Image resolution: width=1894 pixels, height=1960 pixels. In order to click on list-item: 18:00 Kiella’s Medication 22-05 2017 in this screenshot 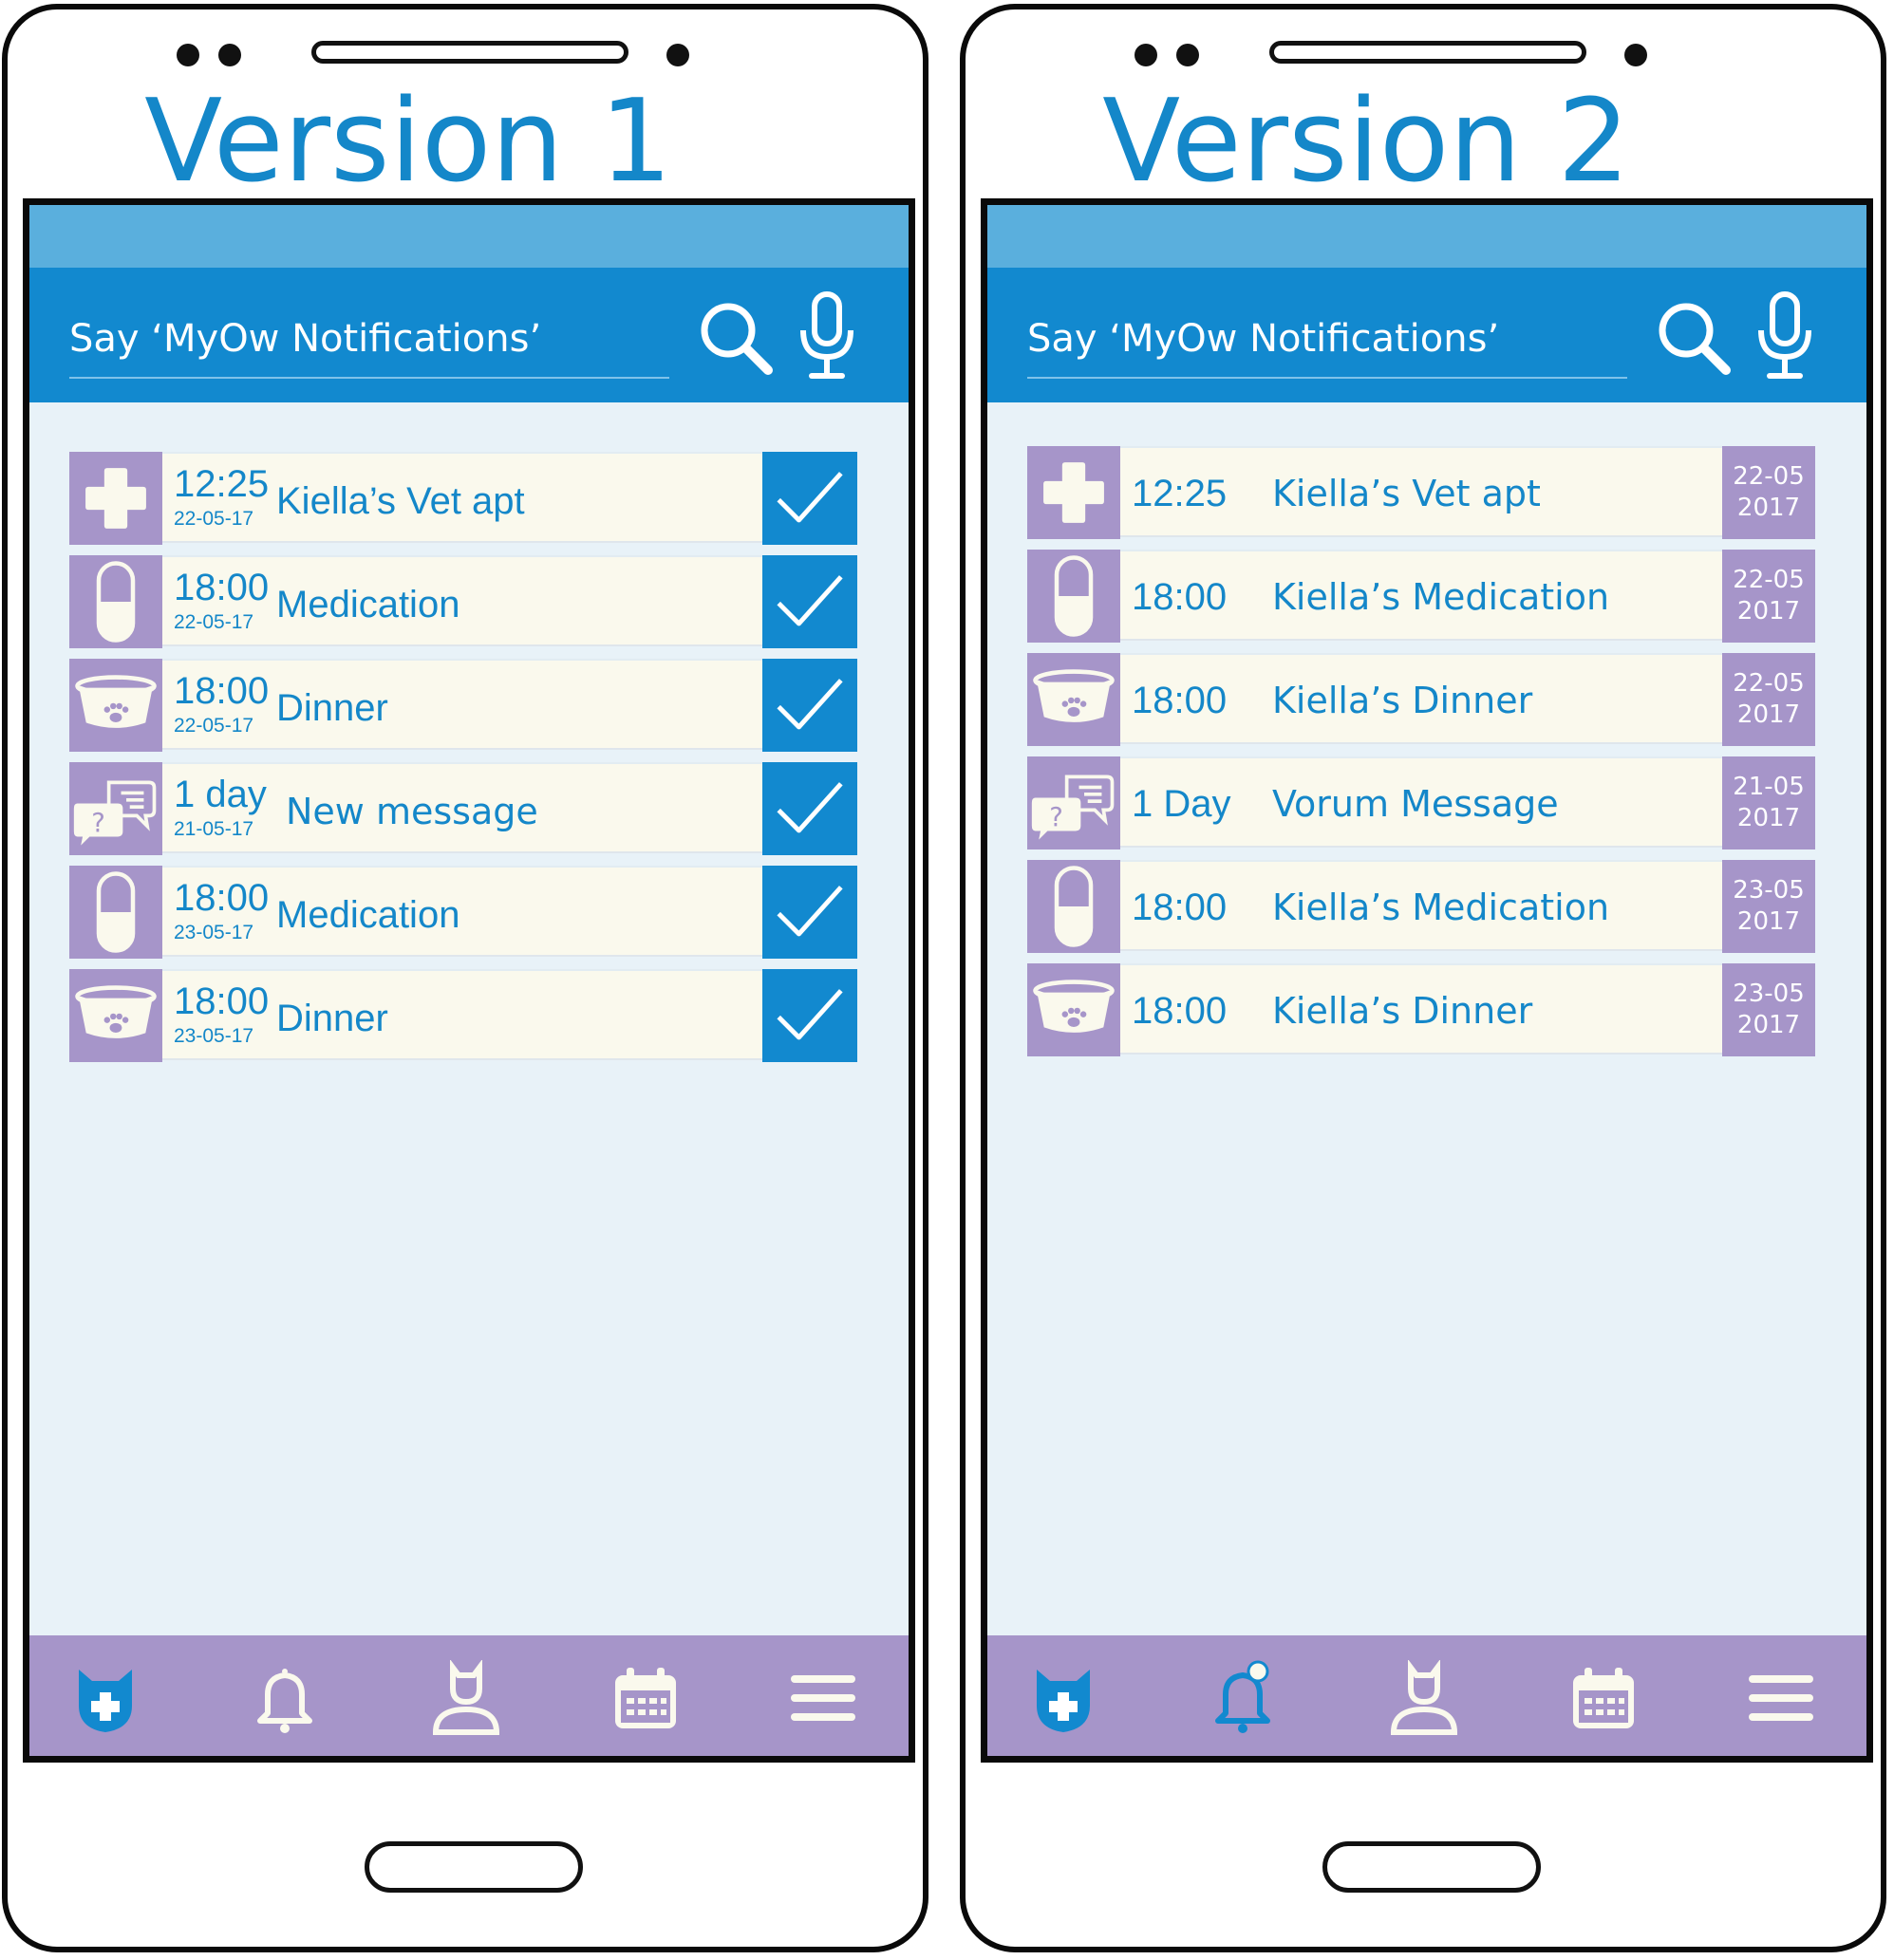, I will do `click(1421, 596)`.